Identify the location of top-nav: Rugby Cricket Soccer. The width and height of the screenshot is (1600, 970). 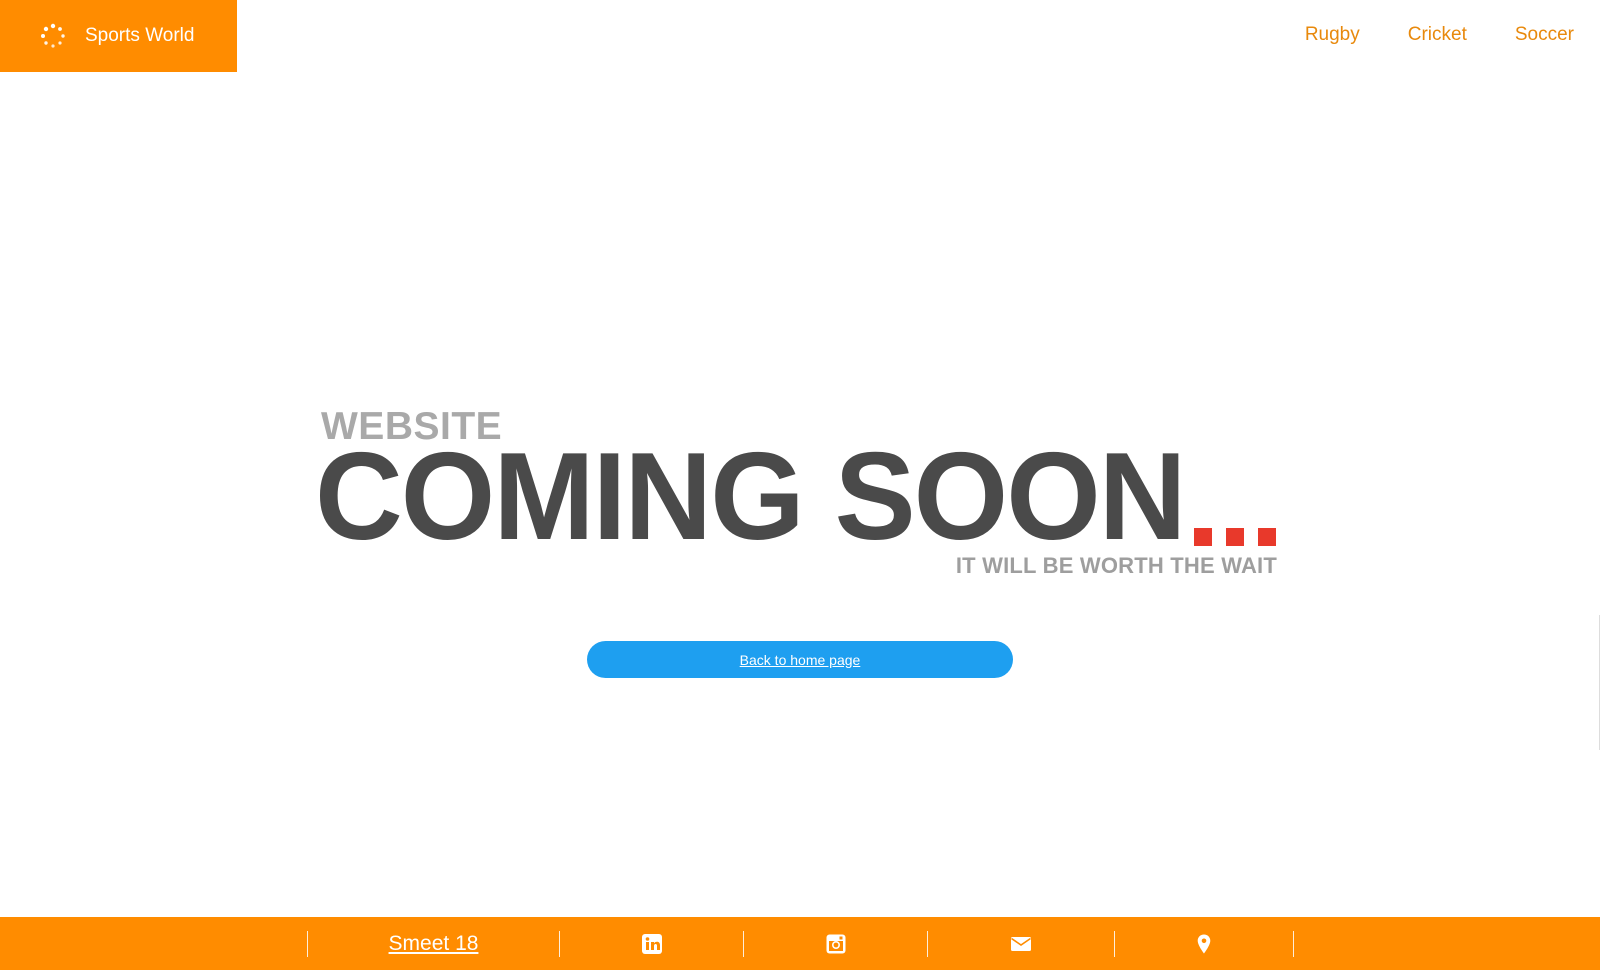
(1415, 35).